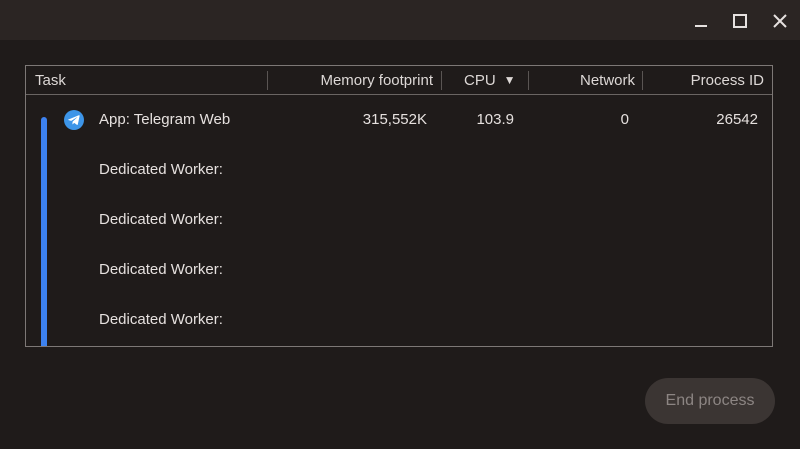 This screenshot has width=800, height=449. I want to click on column-separator, so click(441, 80).